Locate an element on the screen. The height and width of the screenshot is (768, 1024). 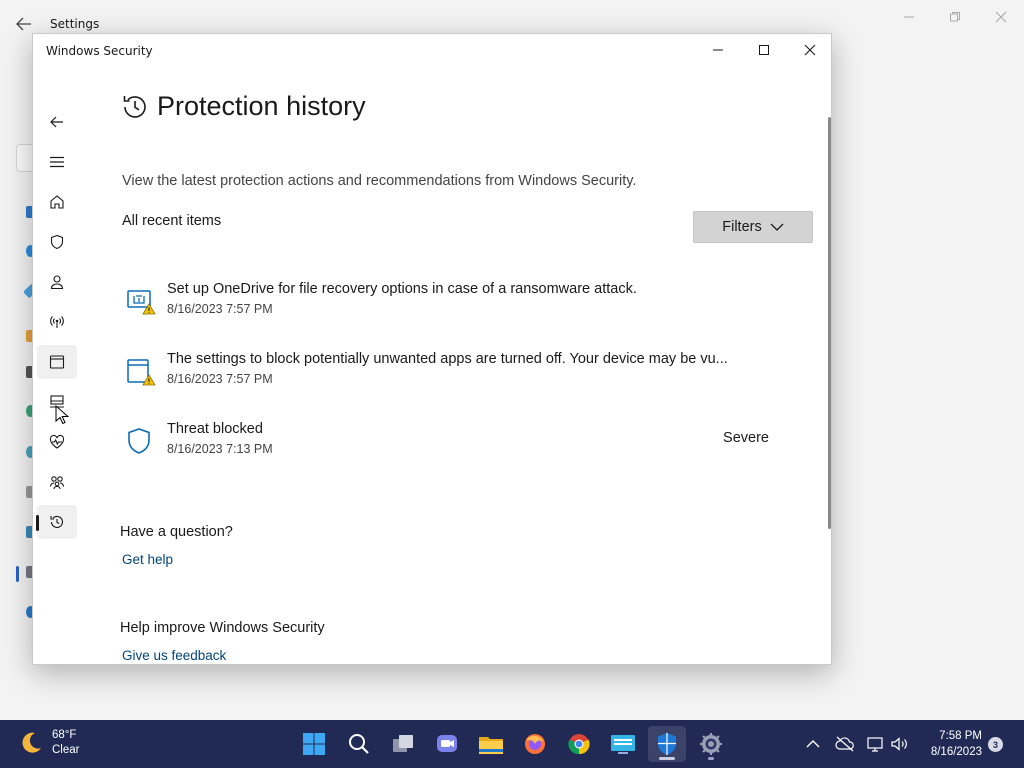
remote-desktop-button is located at coordinates (623, 744).